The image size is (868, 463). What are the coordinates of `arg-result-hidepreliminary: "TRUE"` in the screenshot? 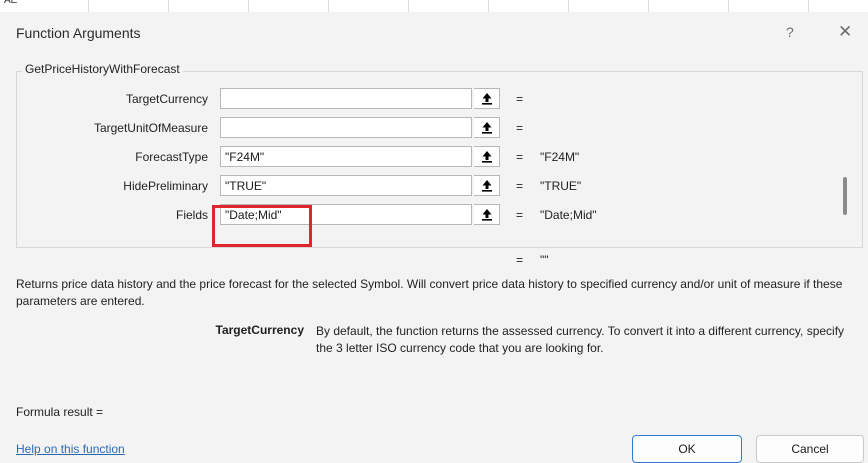 It's located at (561, 186).